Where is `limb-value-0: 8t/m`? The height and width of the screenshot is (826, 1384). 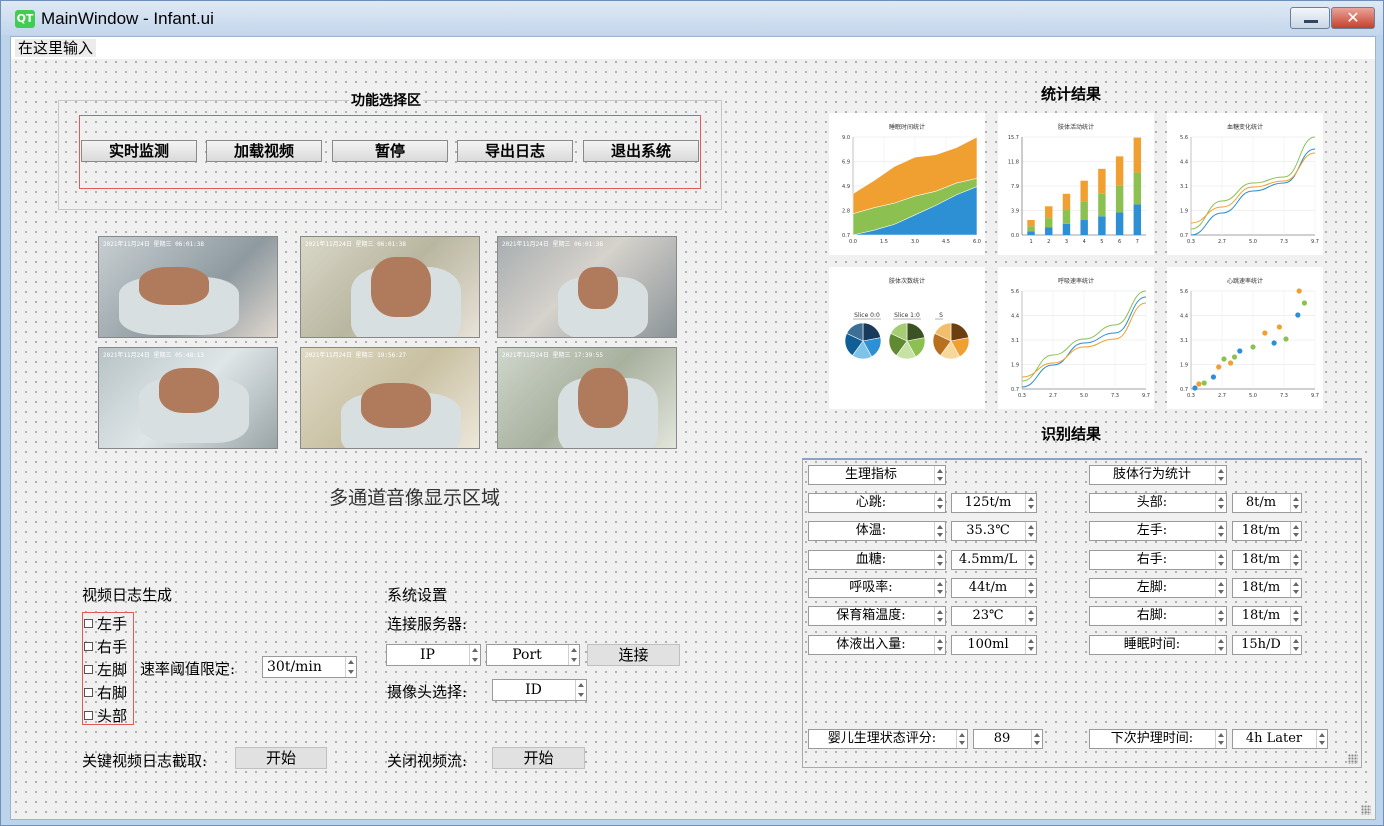
limb-value-0: 8t/m is located at coordinates (1267, 503).